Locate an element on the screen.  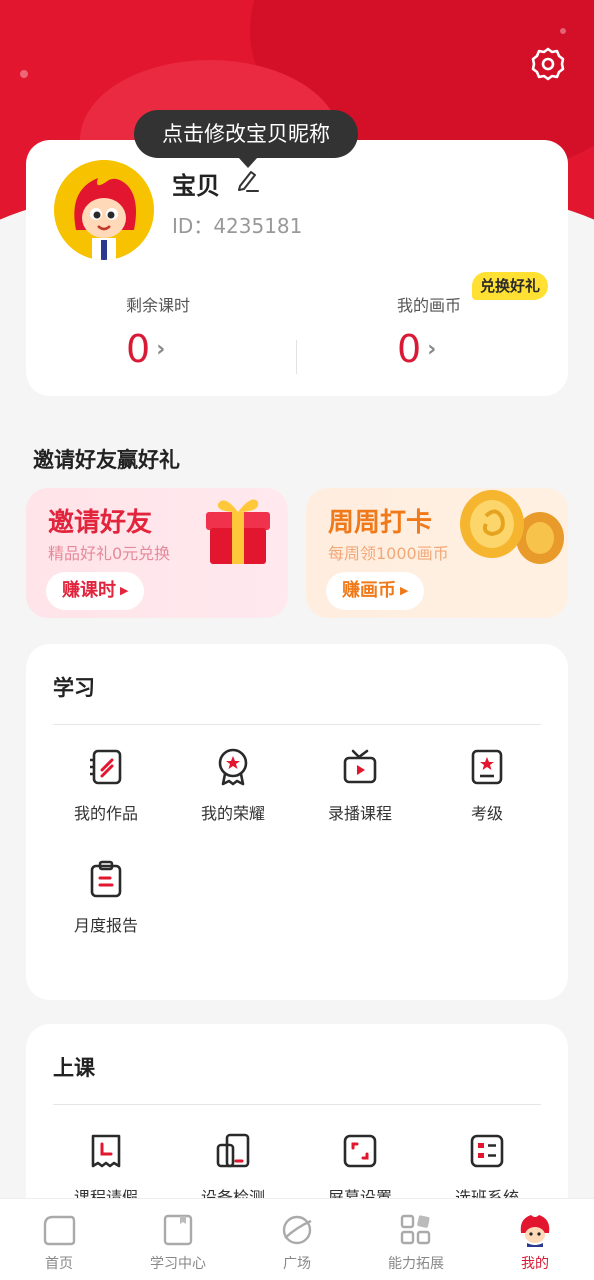
book-icon is located at coordinates (178, 1230).